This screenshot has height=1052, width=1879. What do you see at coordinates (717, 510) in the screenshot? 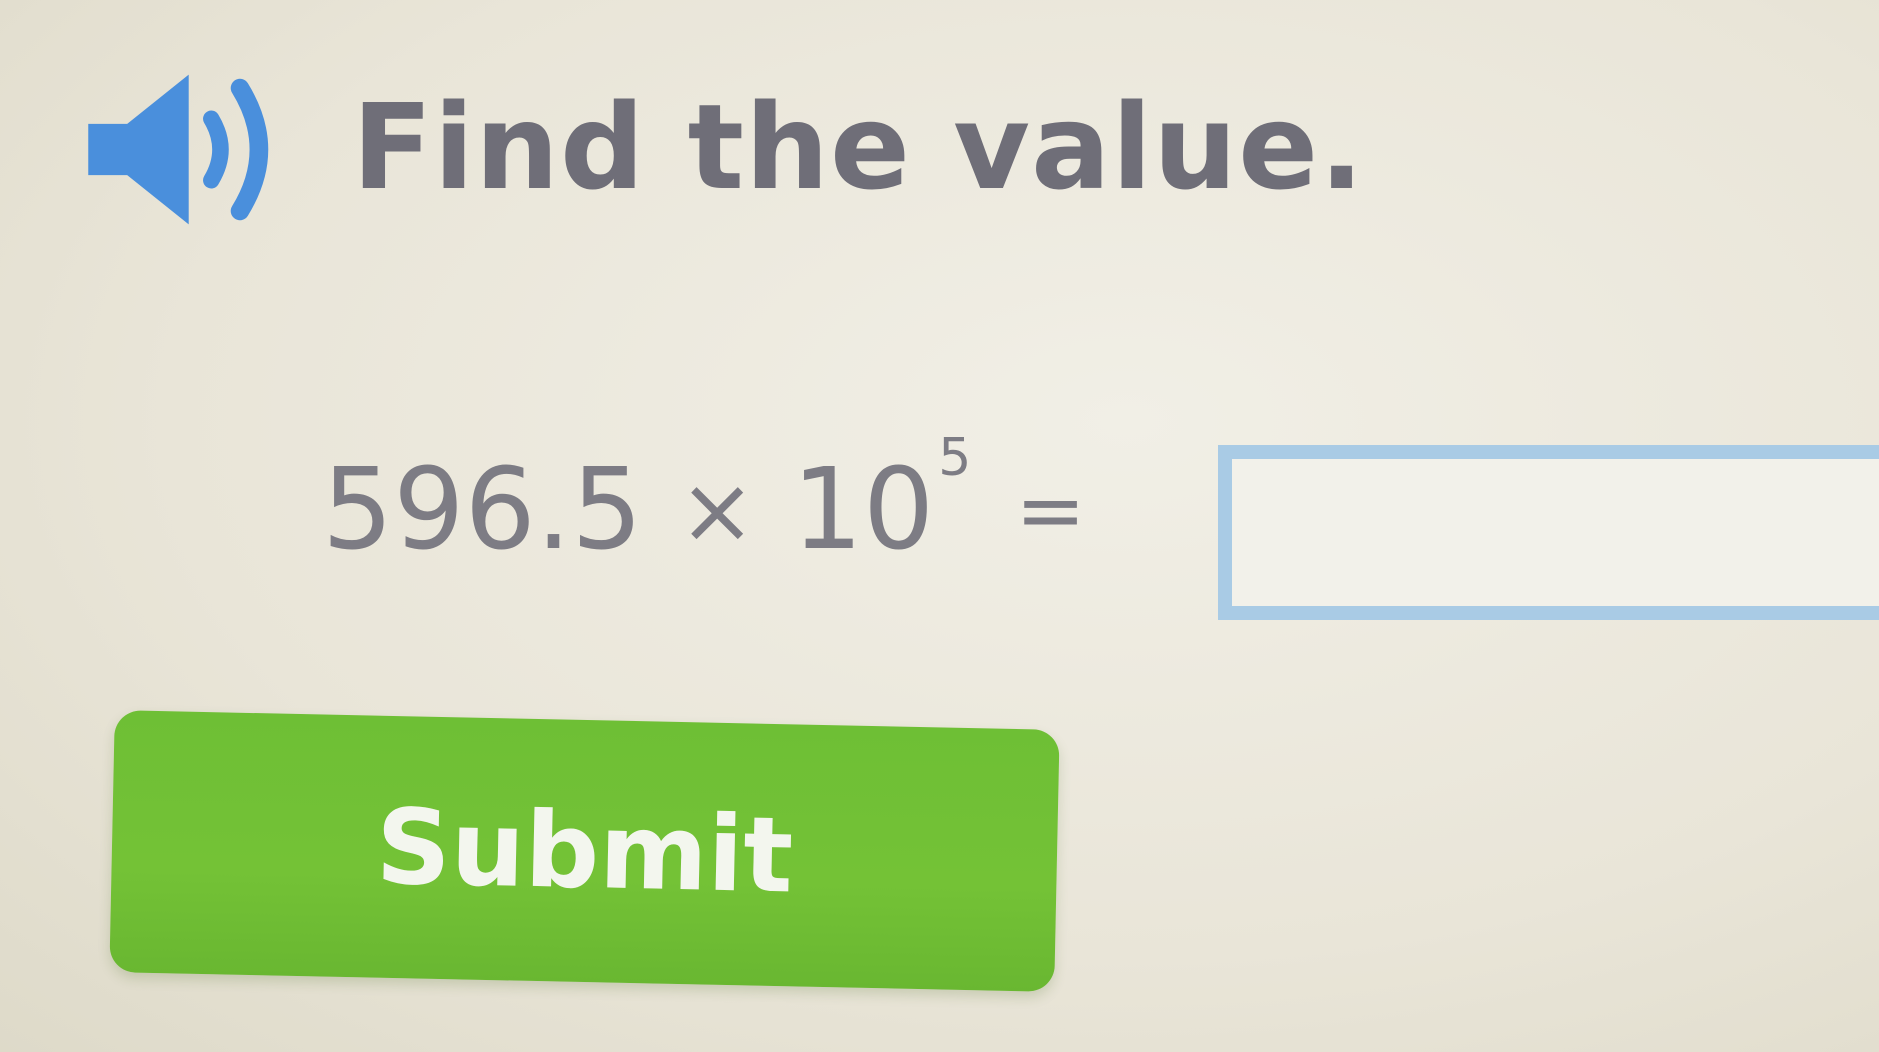
I see `times-symbol: ×` at bounding box center [717, 510].